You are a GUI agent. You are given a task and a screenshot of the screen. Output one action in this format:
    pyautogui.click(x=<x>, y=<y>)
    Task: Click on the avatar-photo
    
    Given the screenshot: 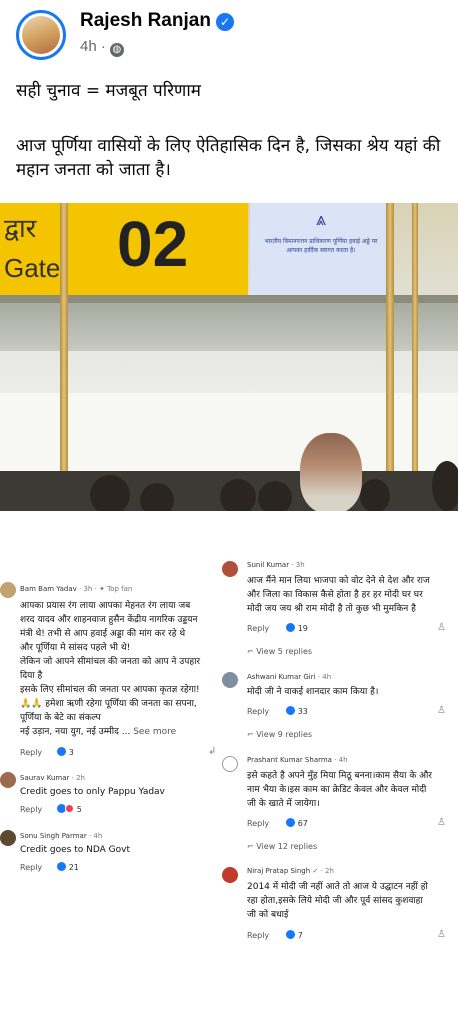 What is the action you would take?
    pyautogui.click(x=41, y=35)
    